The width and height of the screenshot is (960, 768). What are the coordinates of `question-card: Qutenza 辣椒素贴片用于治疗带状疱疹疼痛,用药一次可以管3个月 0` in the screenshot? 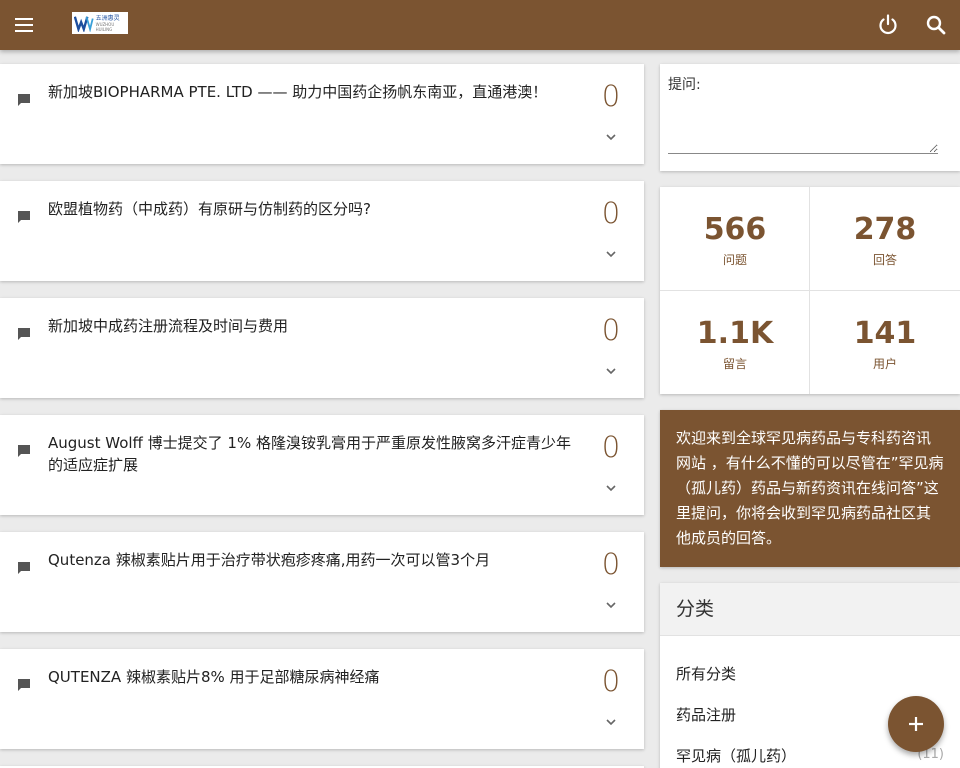 It's located at (322, 582).